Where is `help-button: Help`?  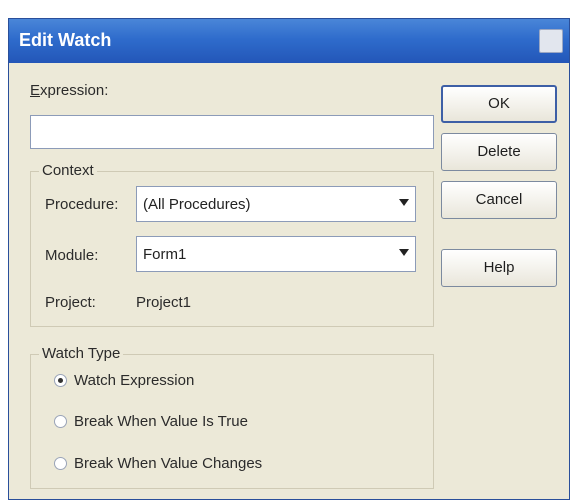
help-button: Help is located at coordinates (499, 268).